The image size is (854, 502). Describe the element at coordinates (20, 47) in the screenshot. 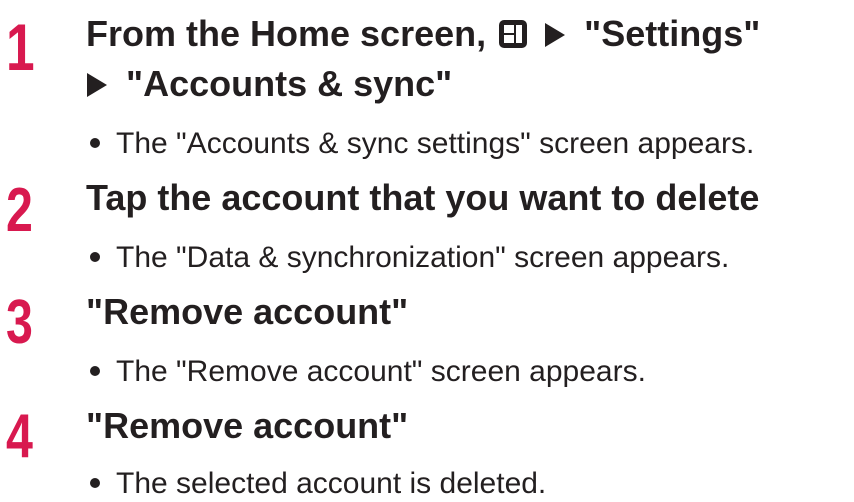

I see `step-number: 1` at that location.